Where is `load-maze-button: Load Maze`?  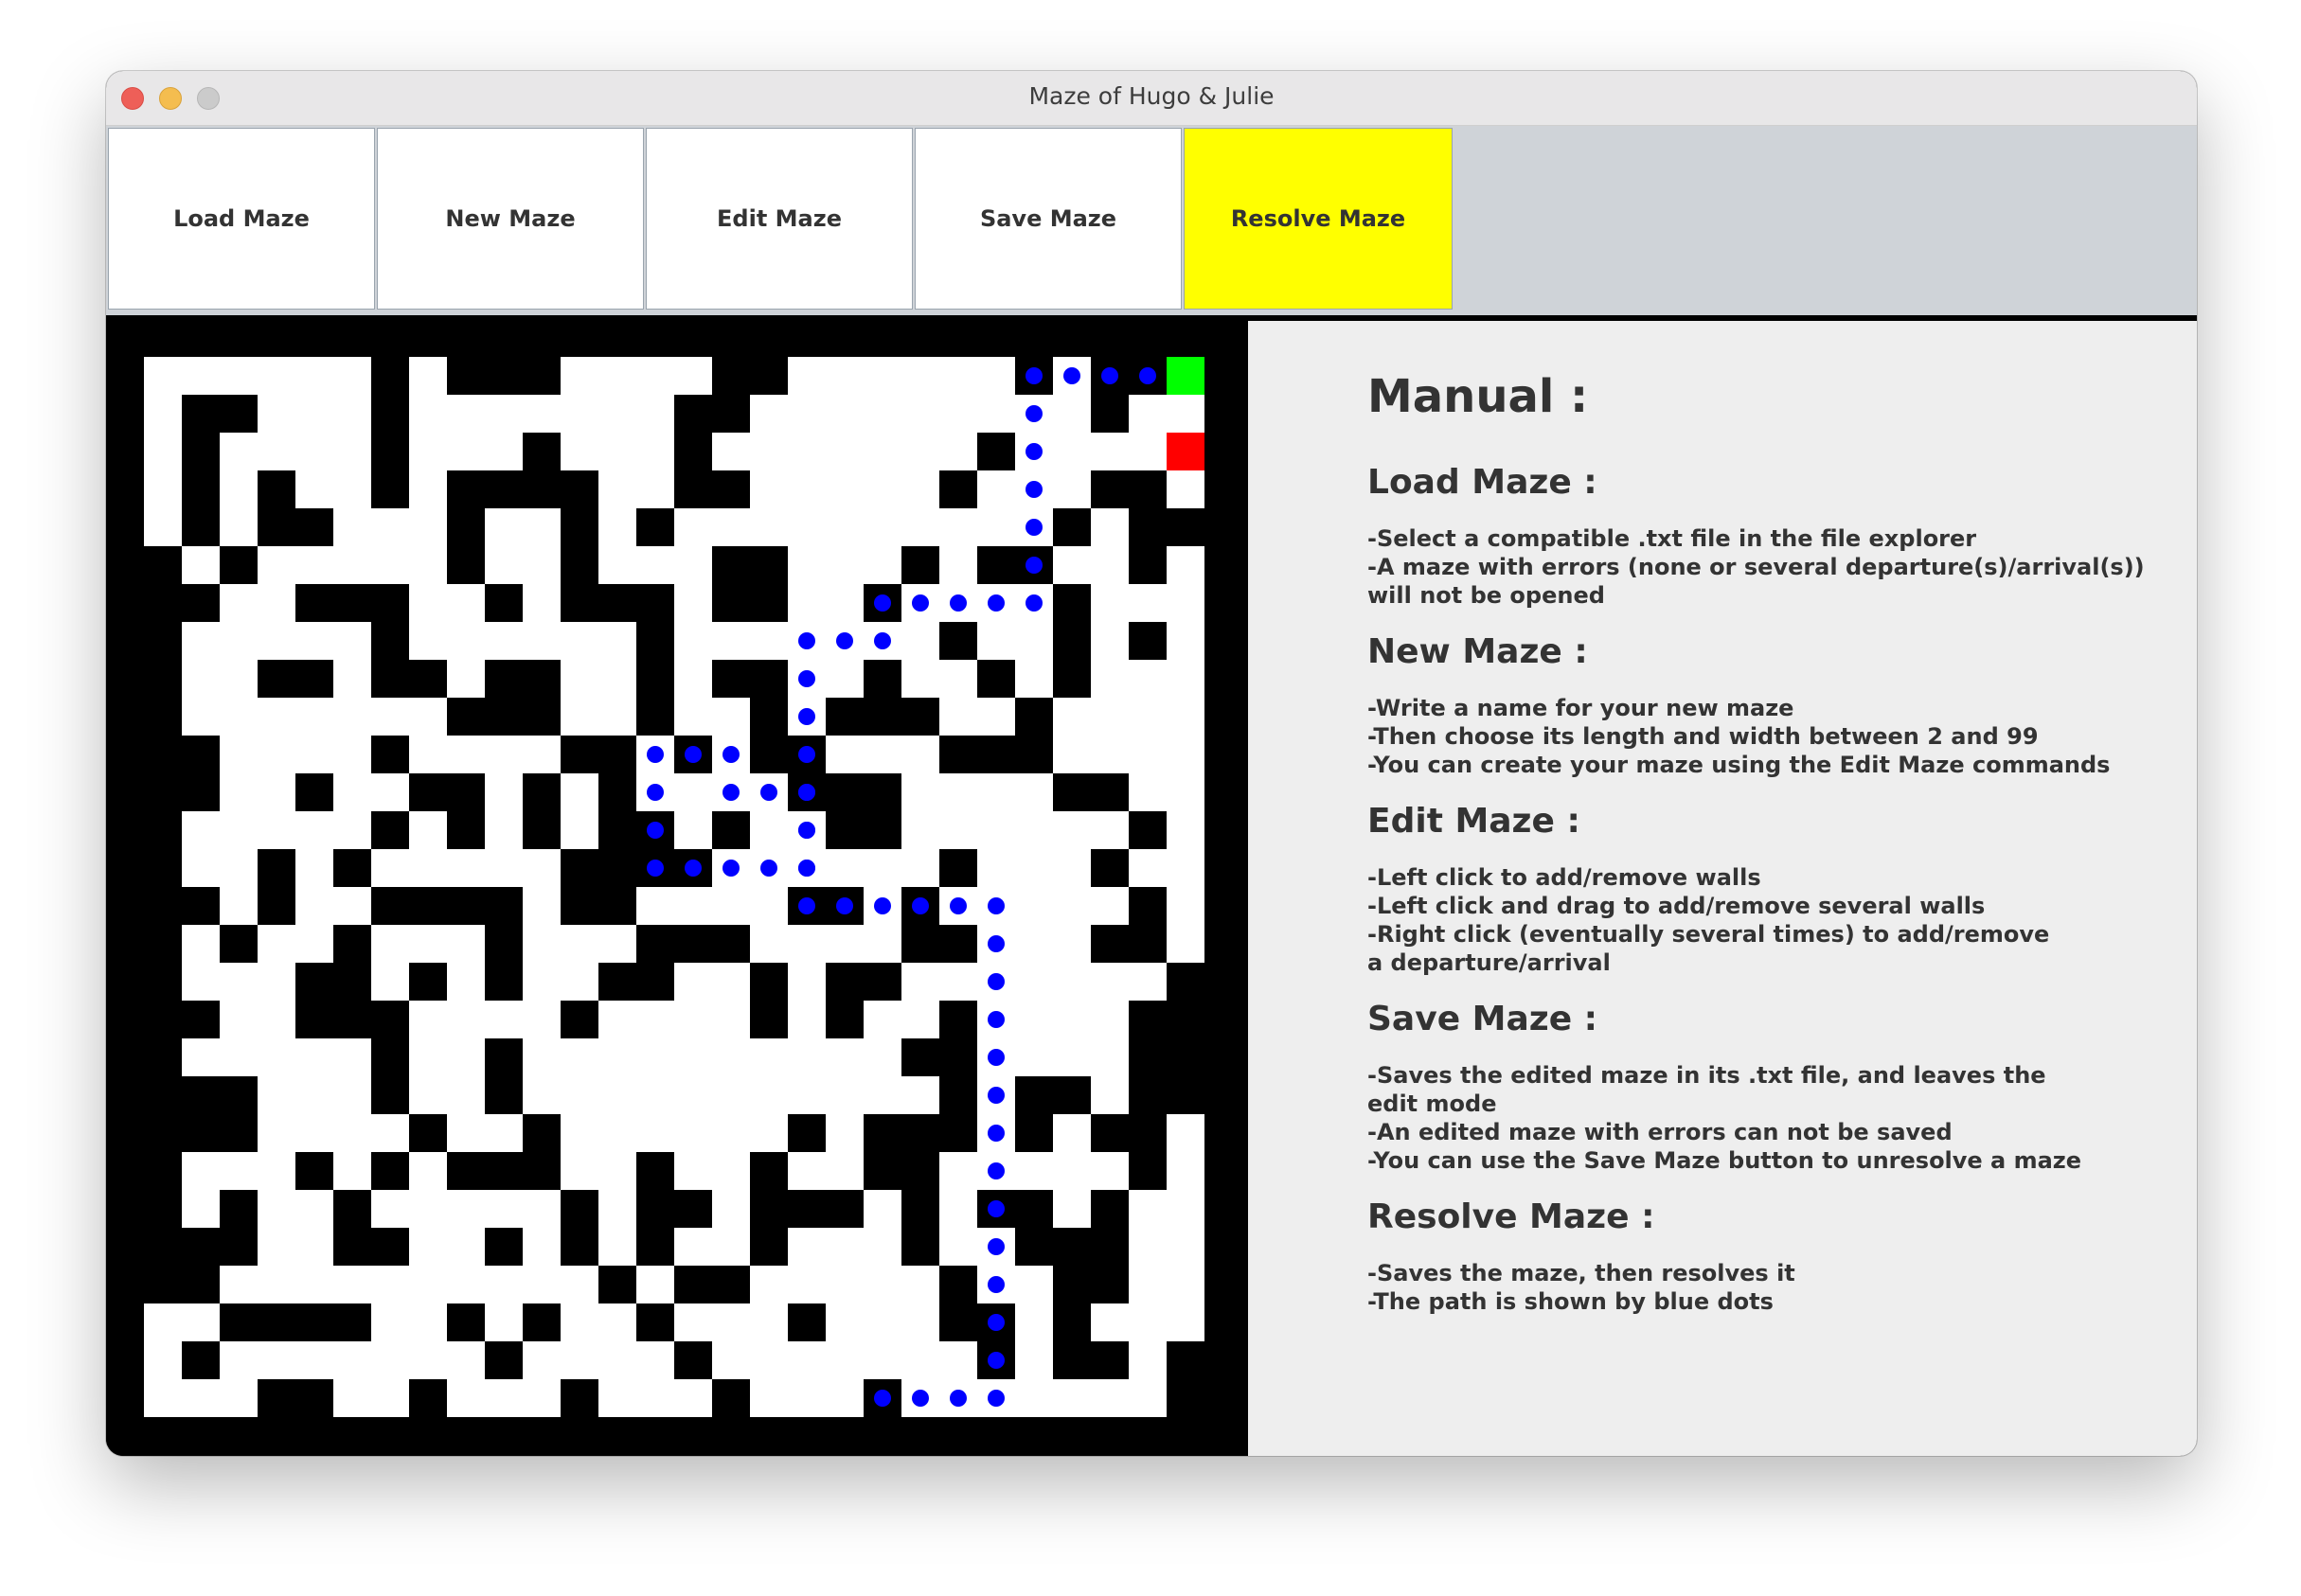
load-maze-button: Load Maze is located at coordinates (241, 219).